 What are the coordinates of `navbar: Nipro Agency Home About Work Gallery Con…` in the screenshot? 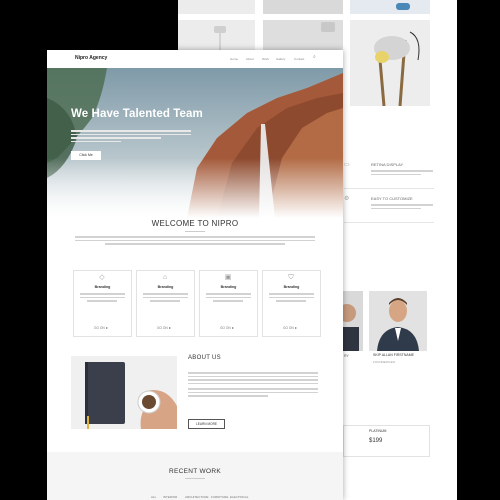 It's located at (195, 59).